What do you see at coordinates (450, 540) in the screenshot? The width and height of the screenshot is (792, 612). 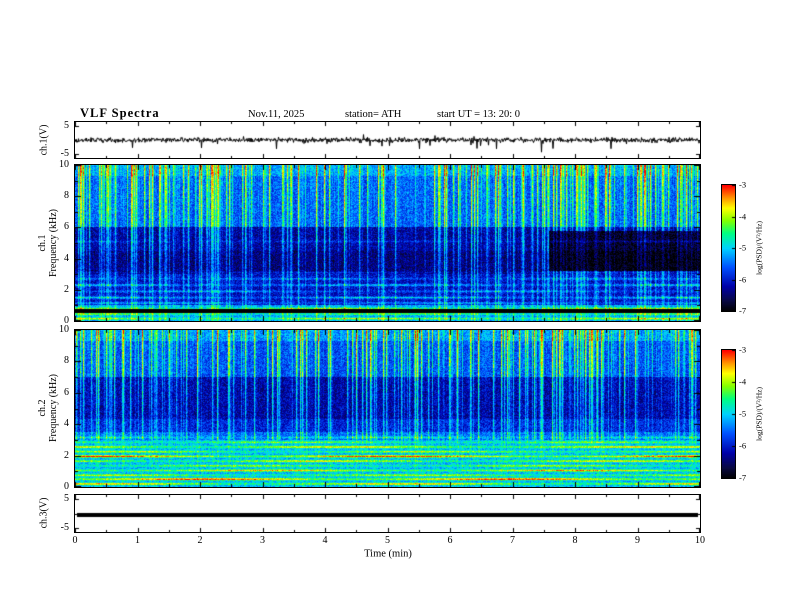 I see `time-tick-label: 6` at bounding box center [450, 540].